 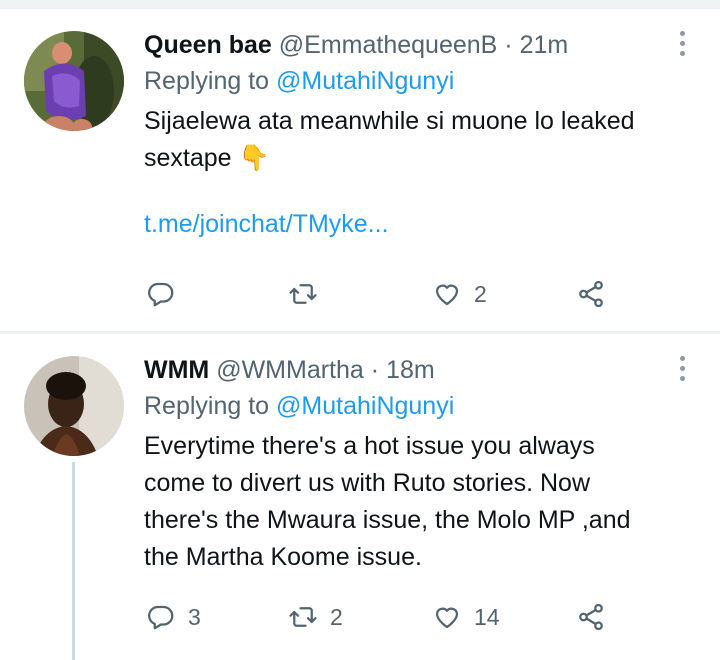 I want to click on reply-count: 3, so click(x=194, y=616).